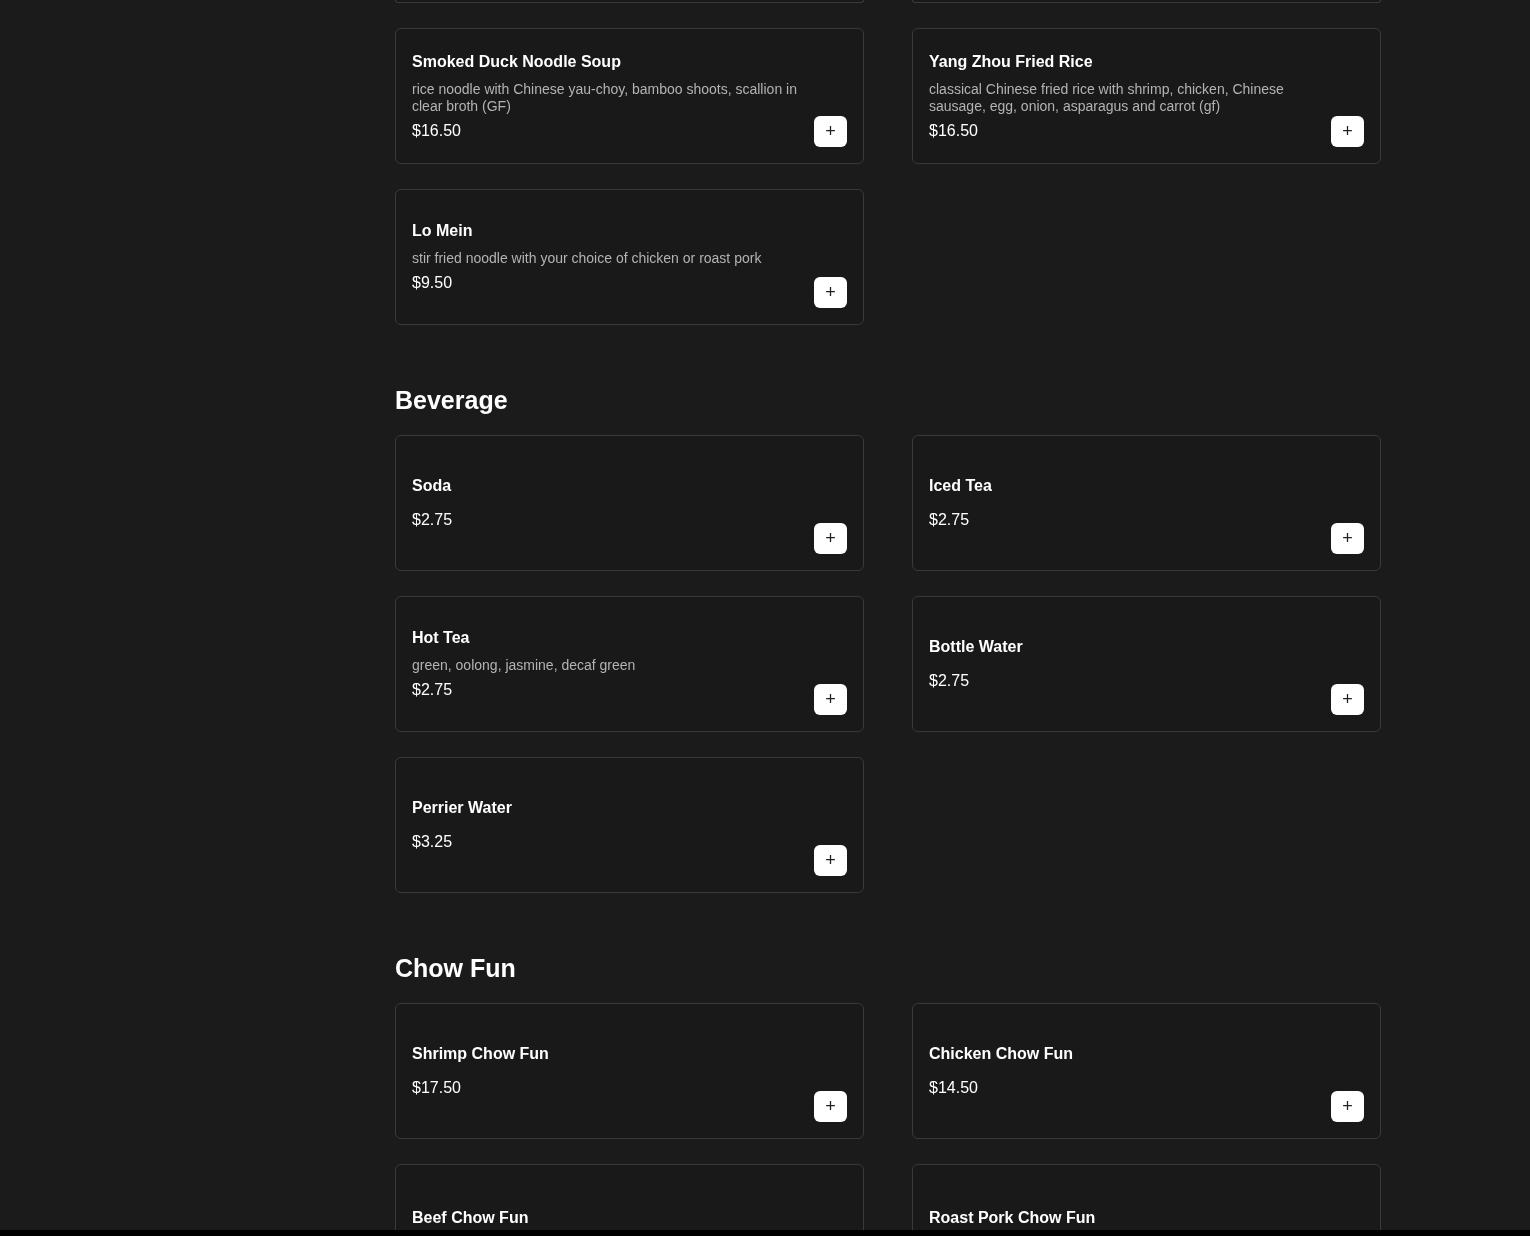 Image resolution: width=1530 pixels, height=1236 pixels. Describe the element at coordinates (481, 1054) in the screenshot. I see `item-name: Shrimp Chow Fun` at that location.